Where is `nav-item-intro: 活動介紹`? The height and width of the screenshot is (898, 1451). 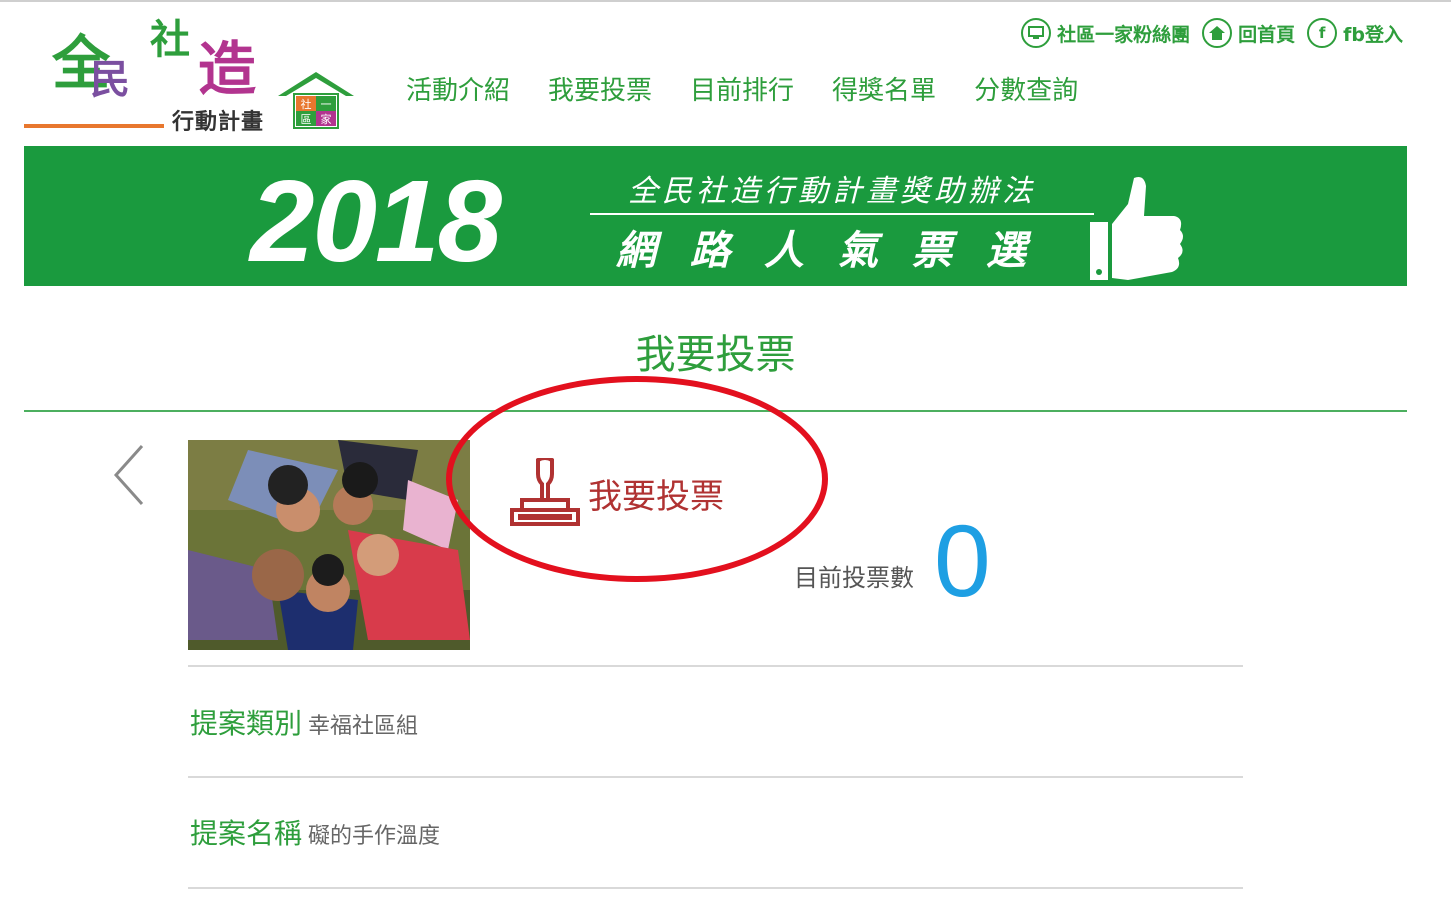
nav-item-intro: 活動介紹 is located at coordinates (458, 88).